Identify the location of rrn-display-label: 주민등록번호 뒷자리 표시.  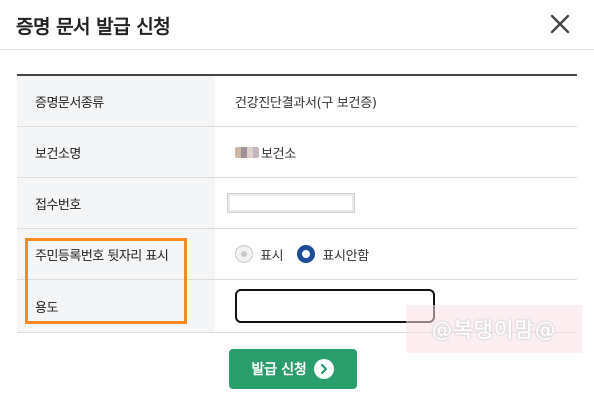
(116, 254).